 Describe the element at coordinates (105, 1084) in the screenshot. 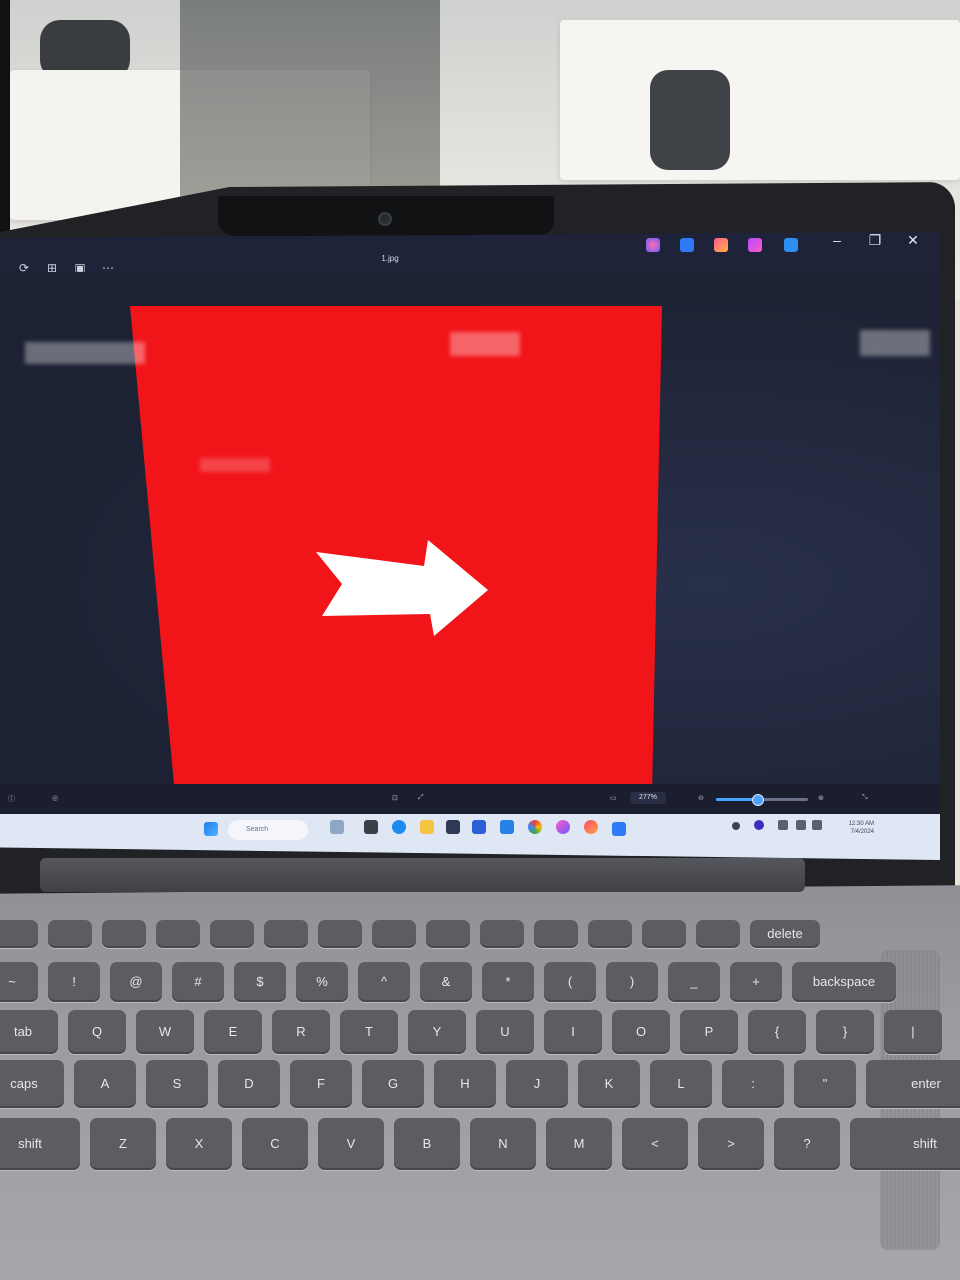

I see `key: A` at that location.